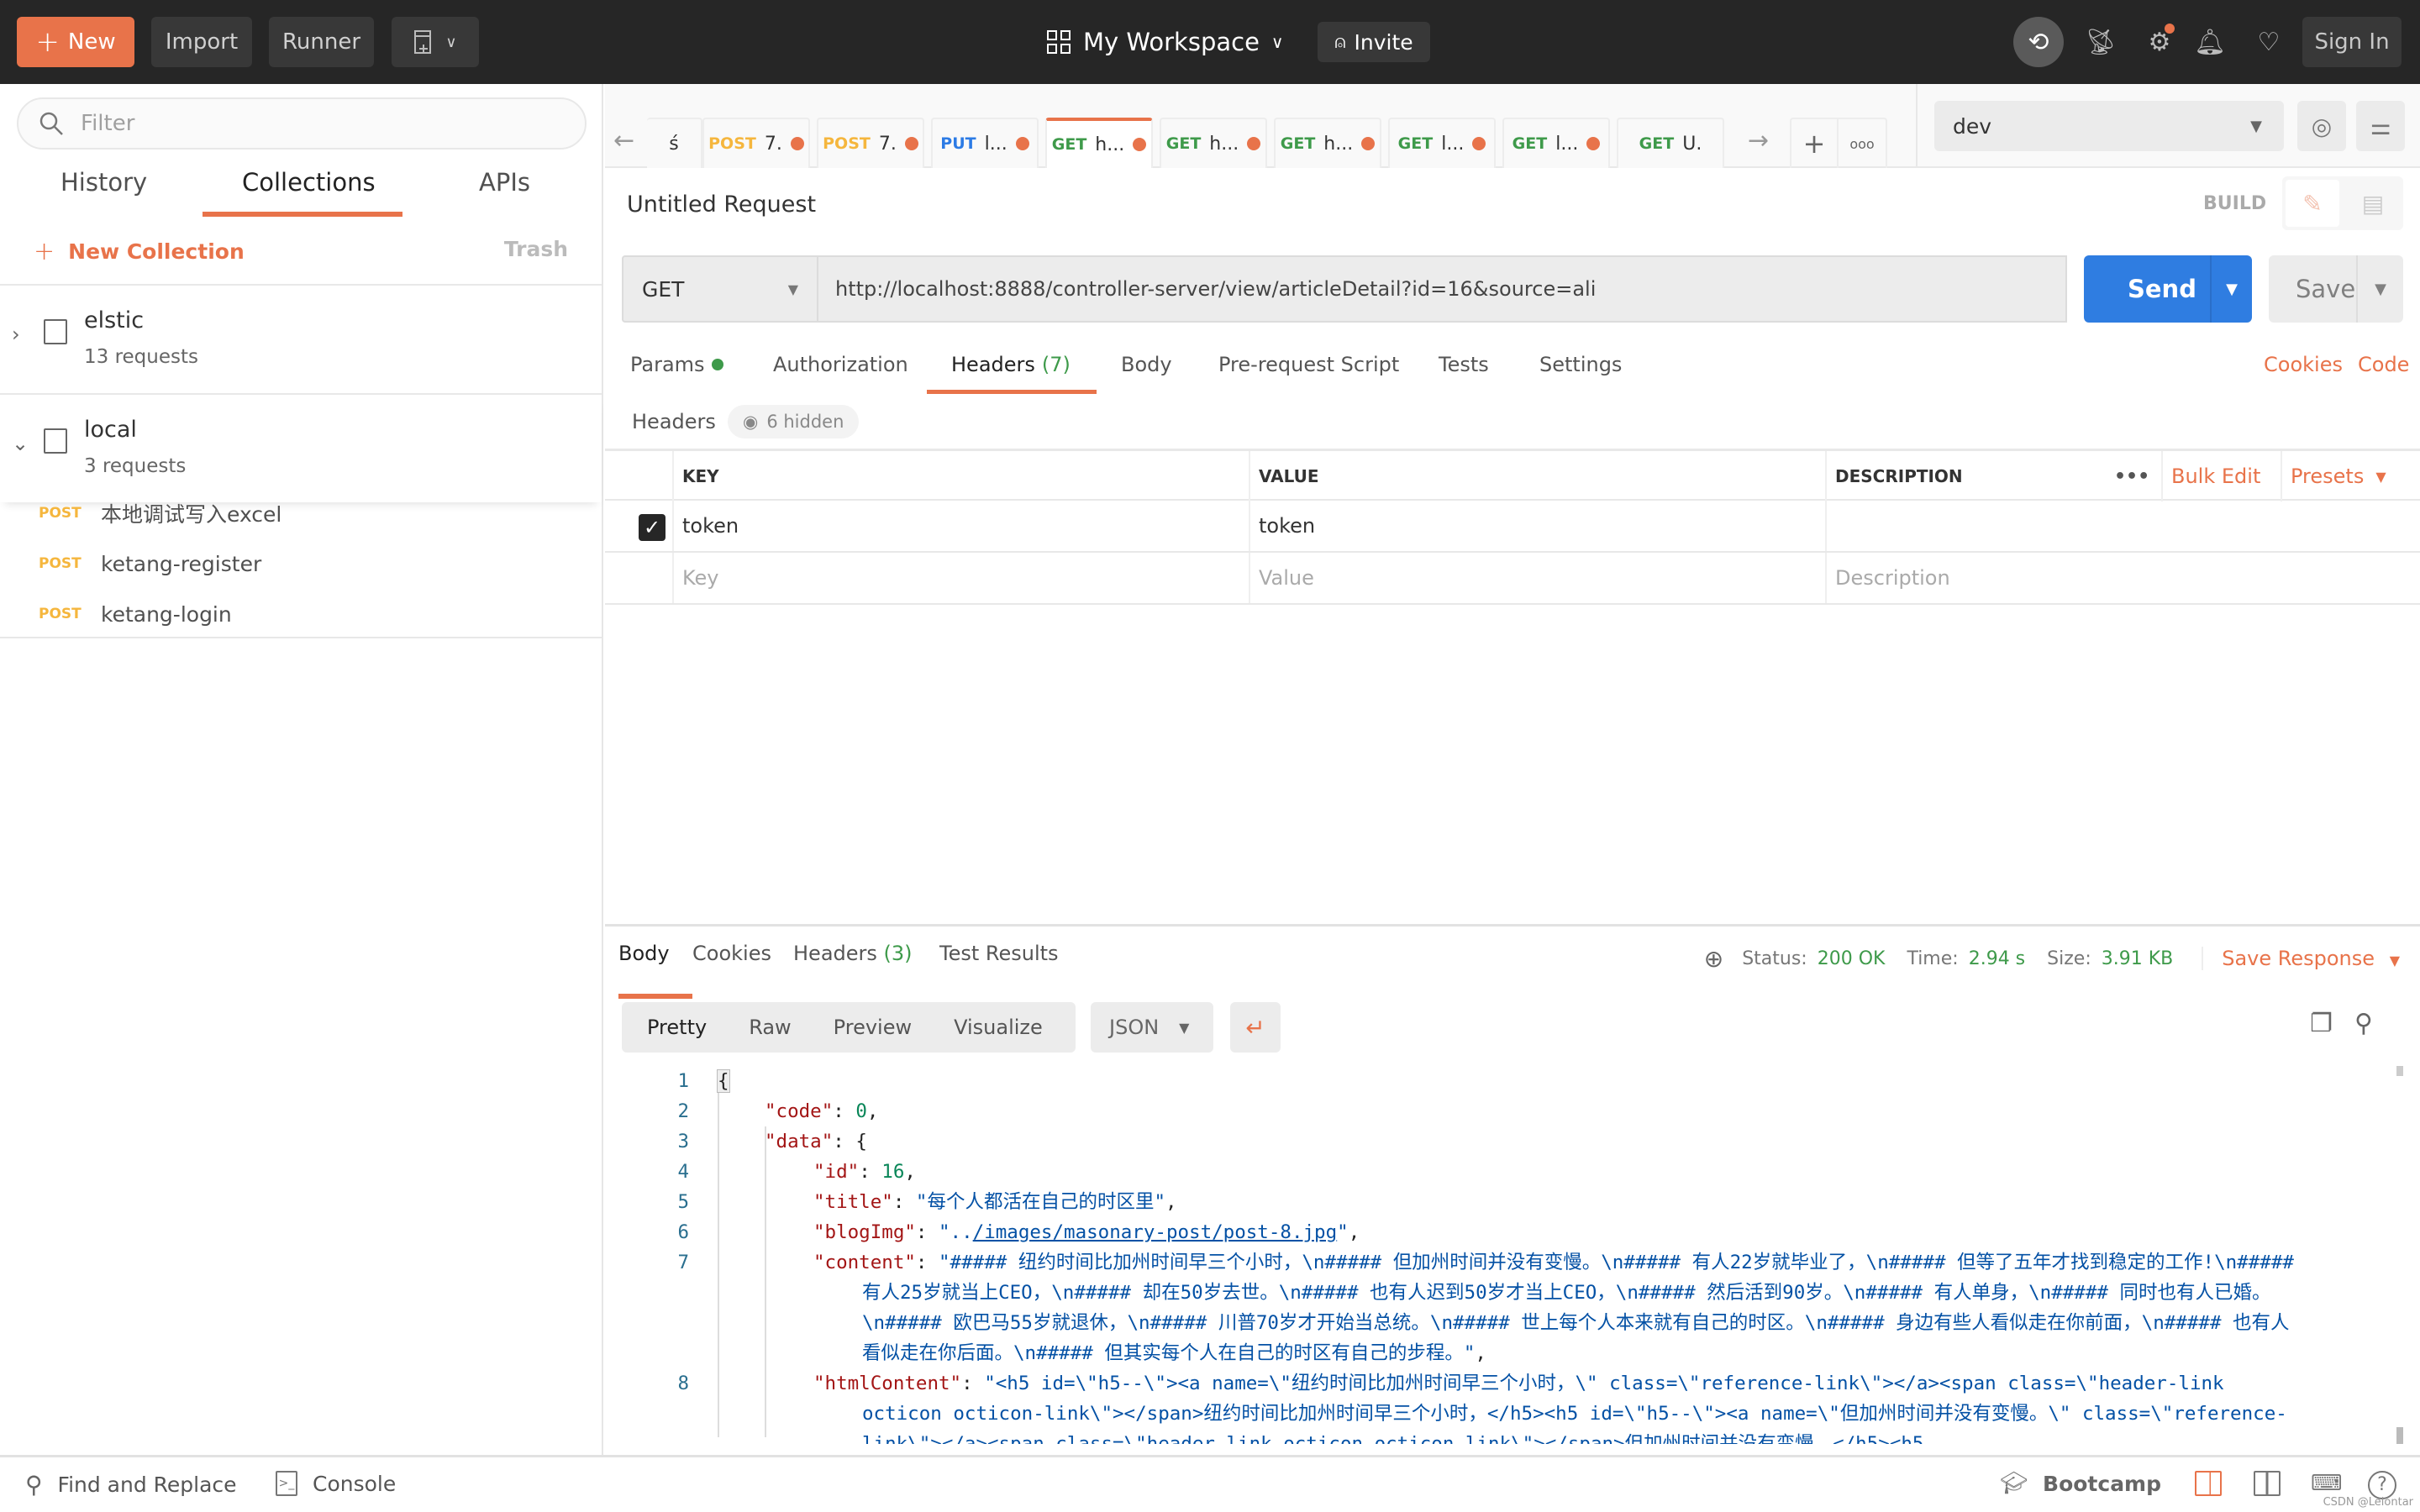 This screenshot has width=2420, height=1512. I want to click on tab-params: Params, so click(676, 364).